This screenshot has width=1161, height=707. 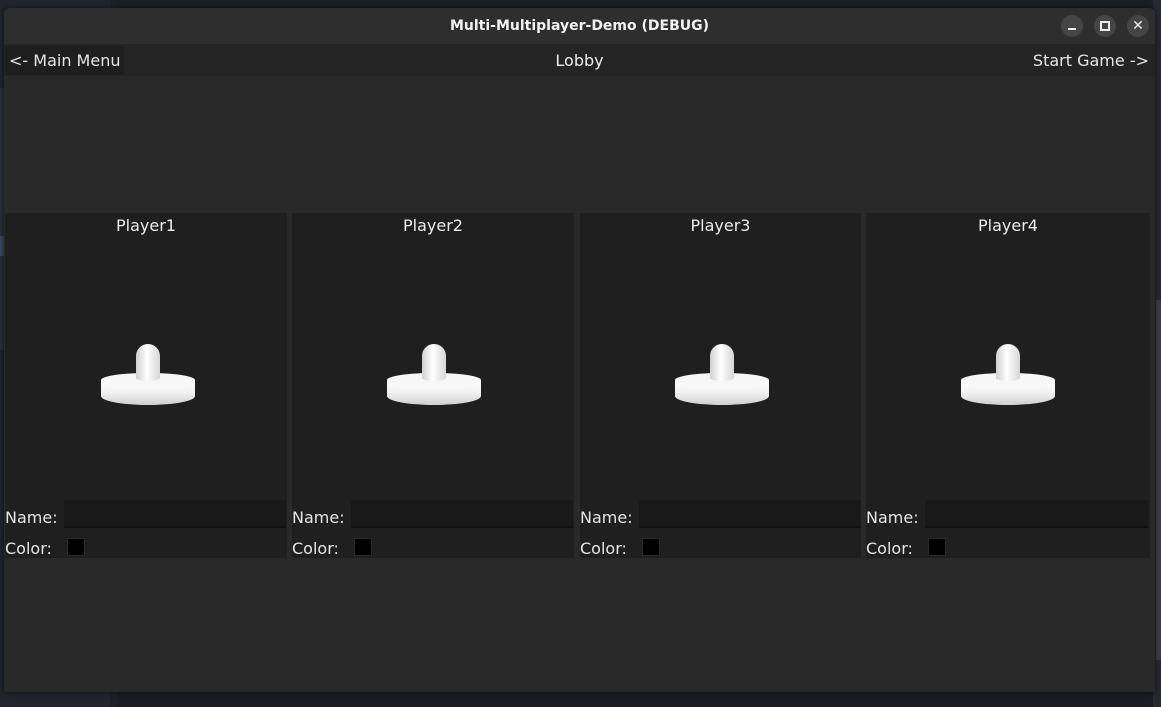 What do you see at coordinates (720, 225) in the screenshot?
I see `player-slot-title: Player3` at bounding box center [720, 225].